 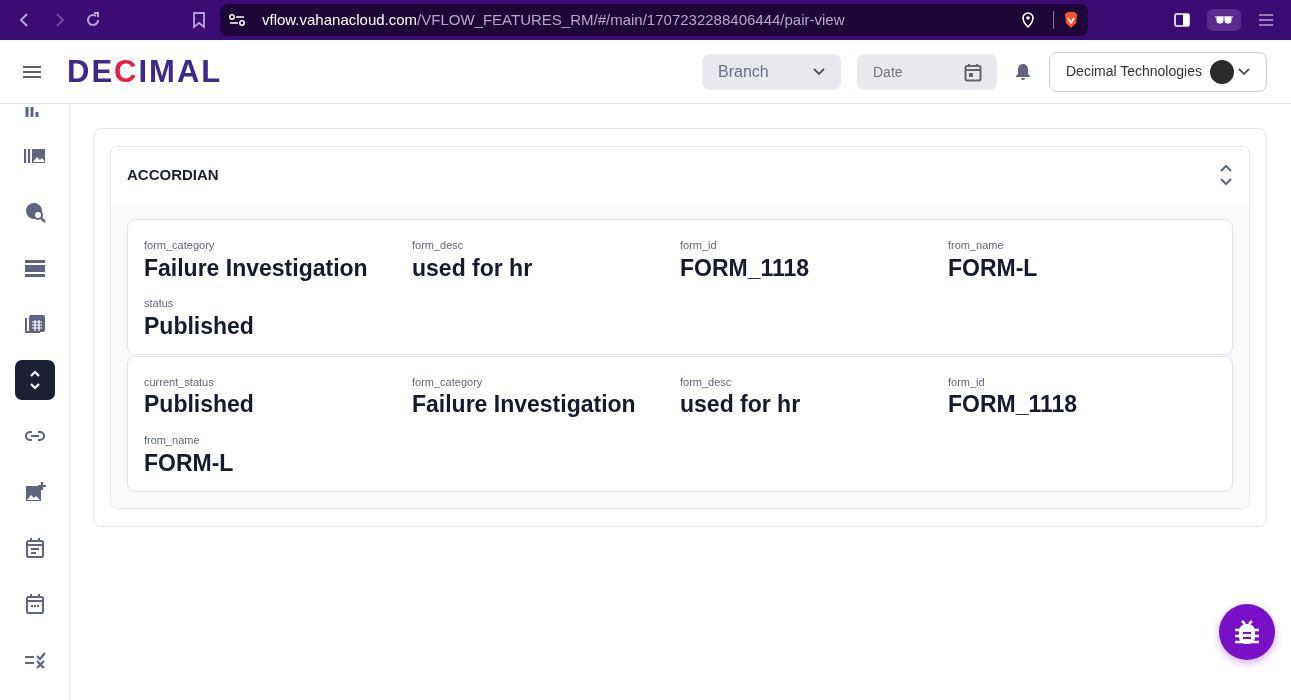 I want to click on reload-icon, so click(x=93, y=20).